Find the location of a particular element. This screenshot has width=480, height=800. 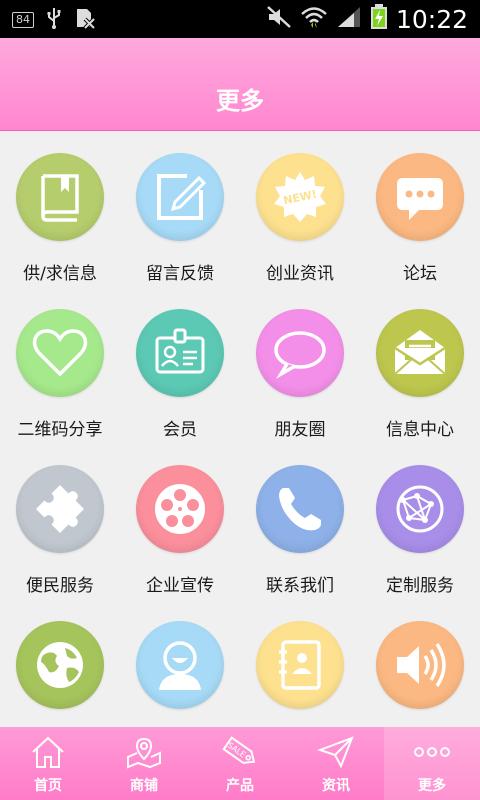

bottom-tab-bar: 首页 商铺 SALE 产品 资讯 更多 is located at coordinates (240, 763).